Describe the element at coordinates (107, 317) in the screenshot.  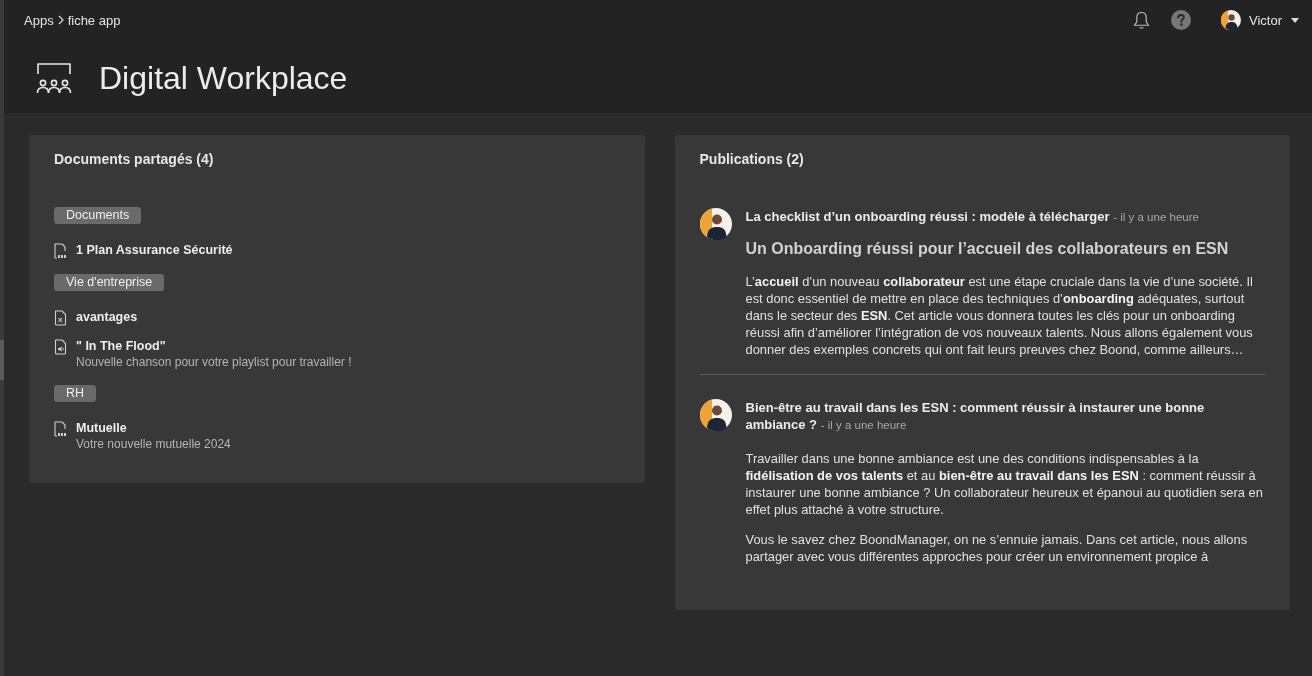
I see `file-name: avantages` at that location.